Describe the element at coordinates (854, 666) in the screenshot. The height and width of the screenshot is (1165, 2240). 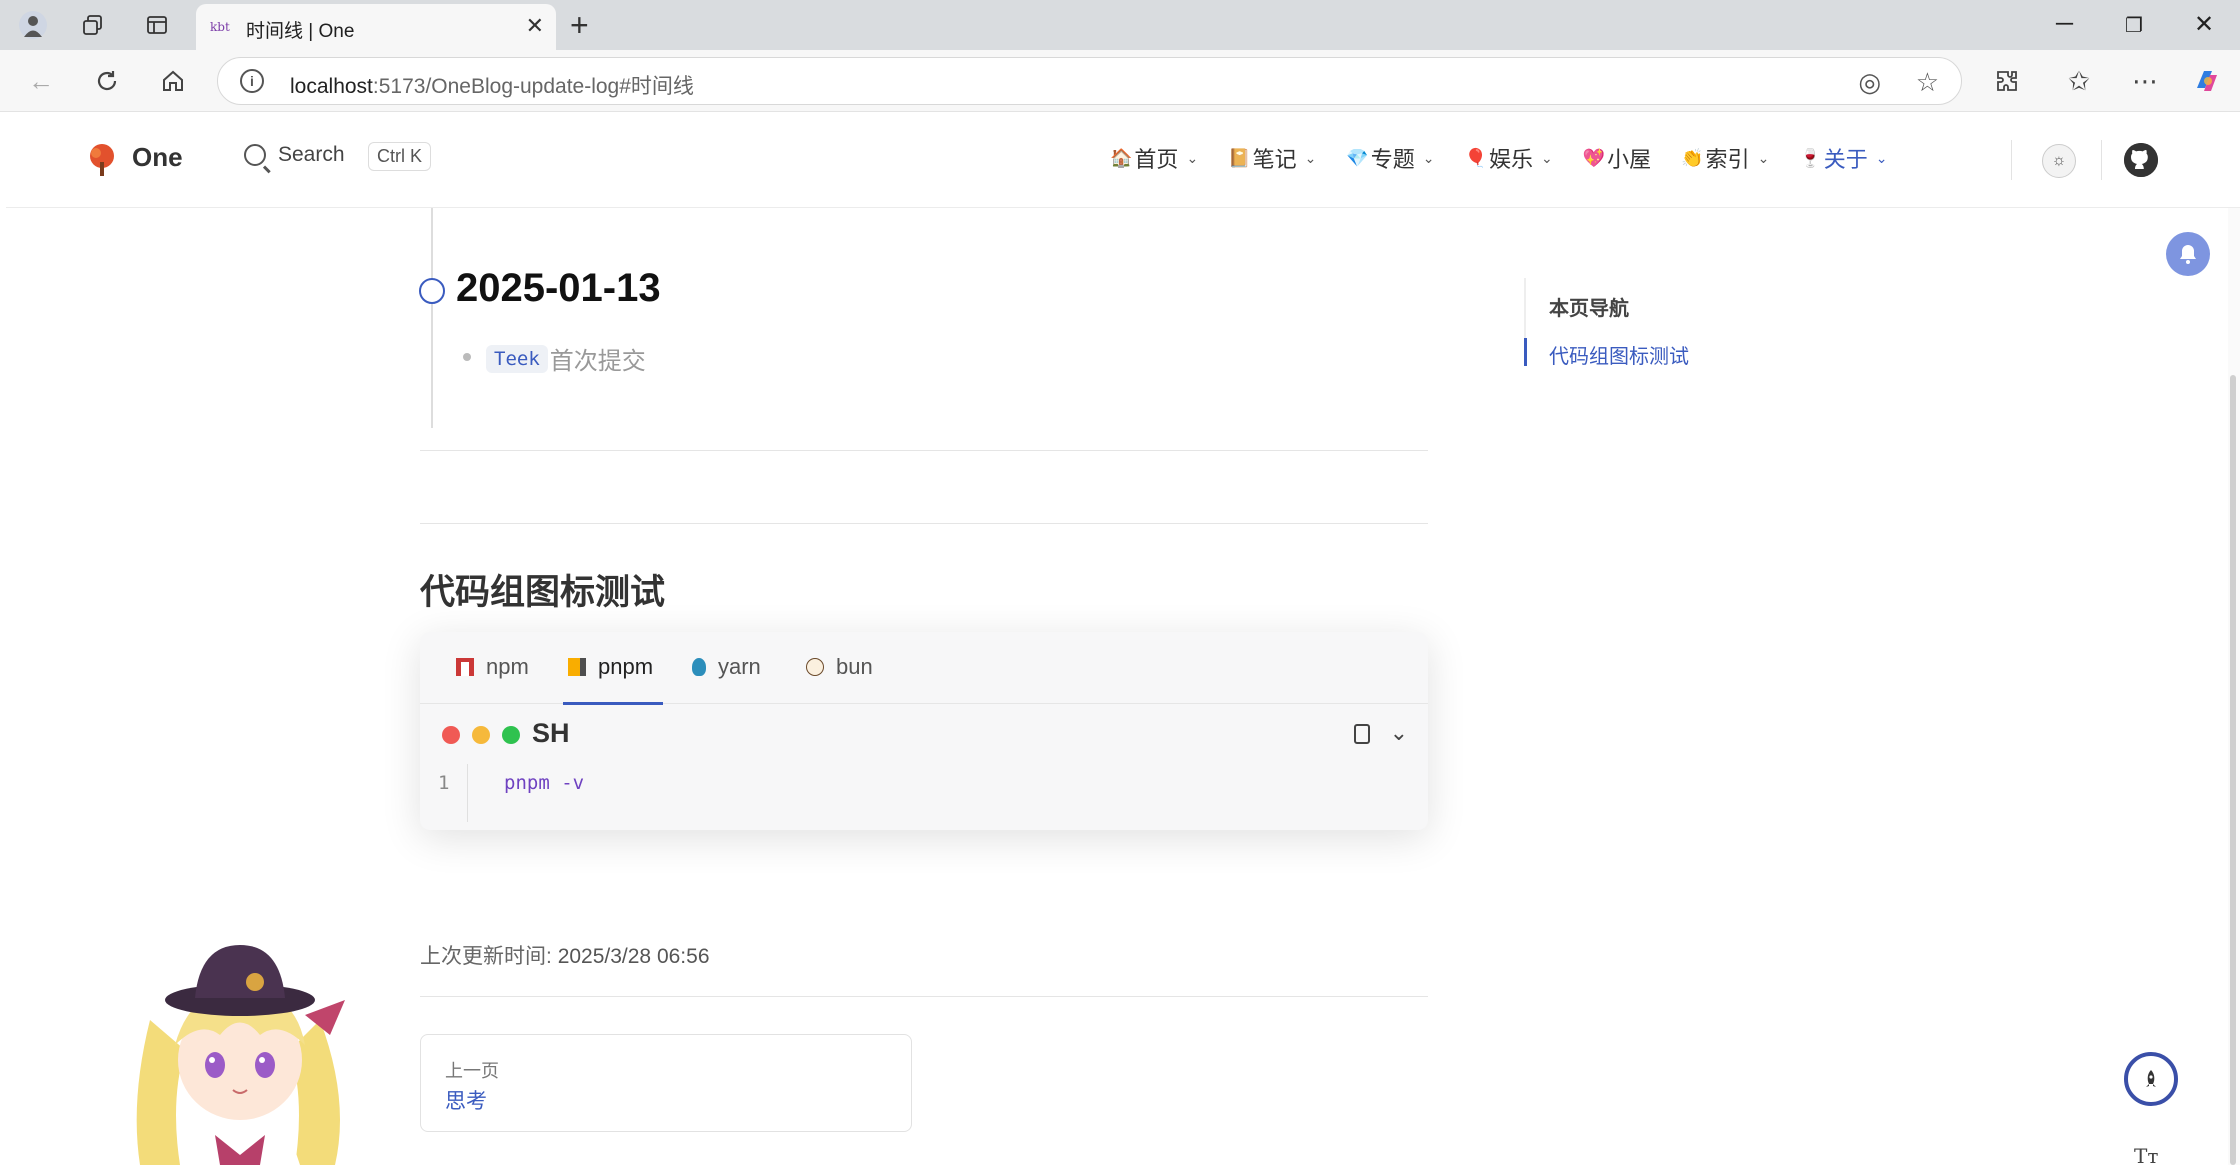
I see `tab-label: bun` at that location.